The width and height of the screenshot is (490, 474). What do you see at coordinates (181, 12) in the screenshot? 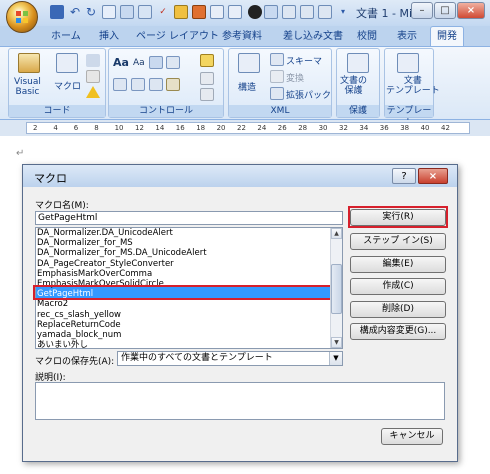
I see `folder-icon` at bounding box center [181, 12].